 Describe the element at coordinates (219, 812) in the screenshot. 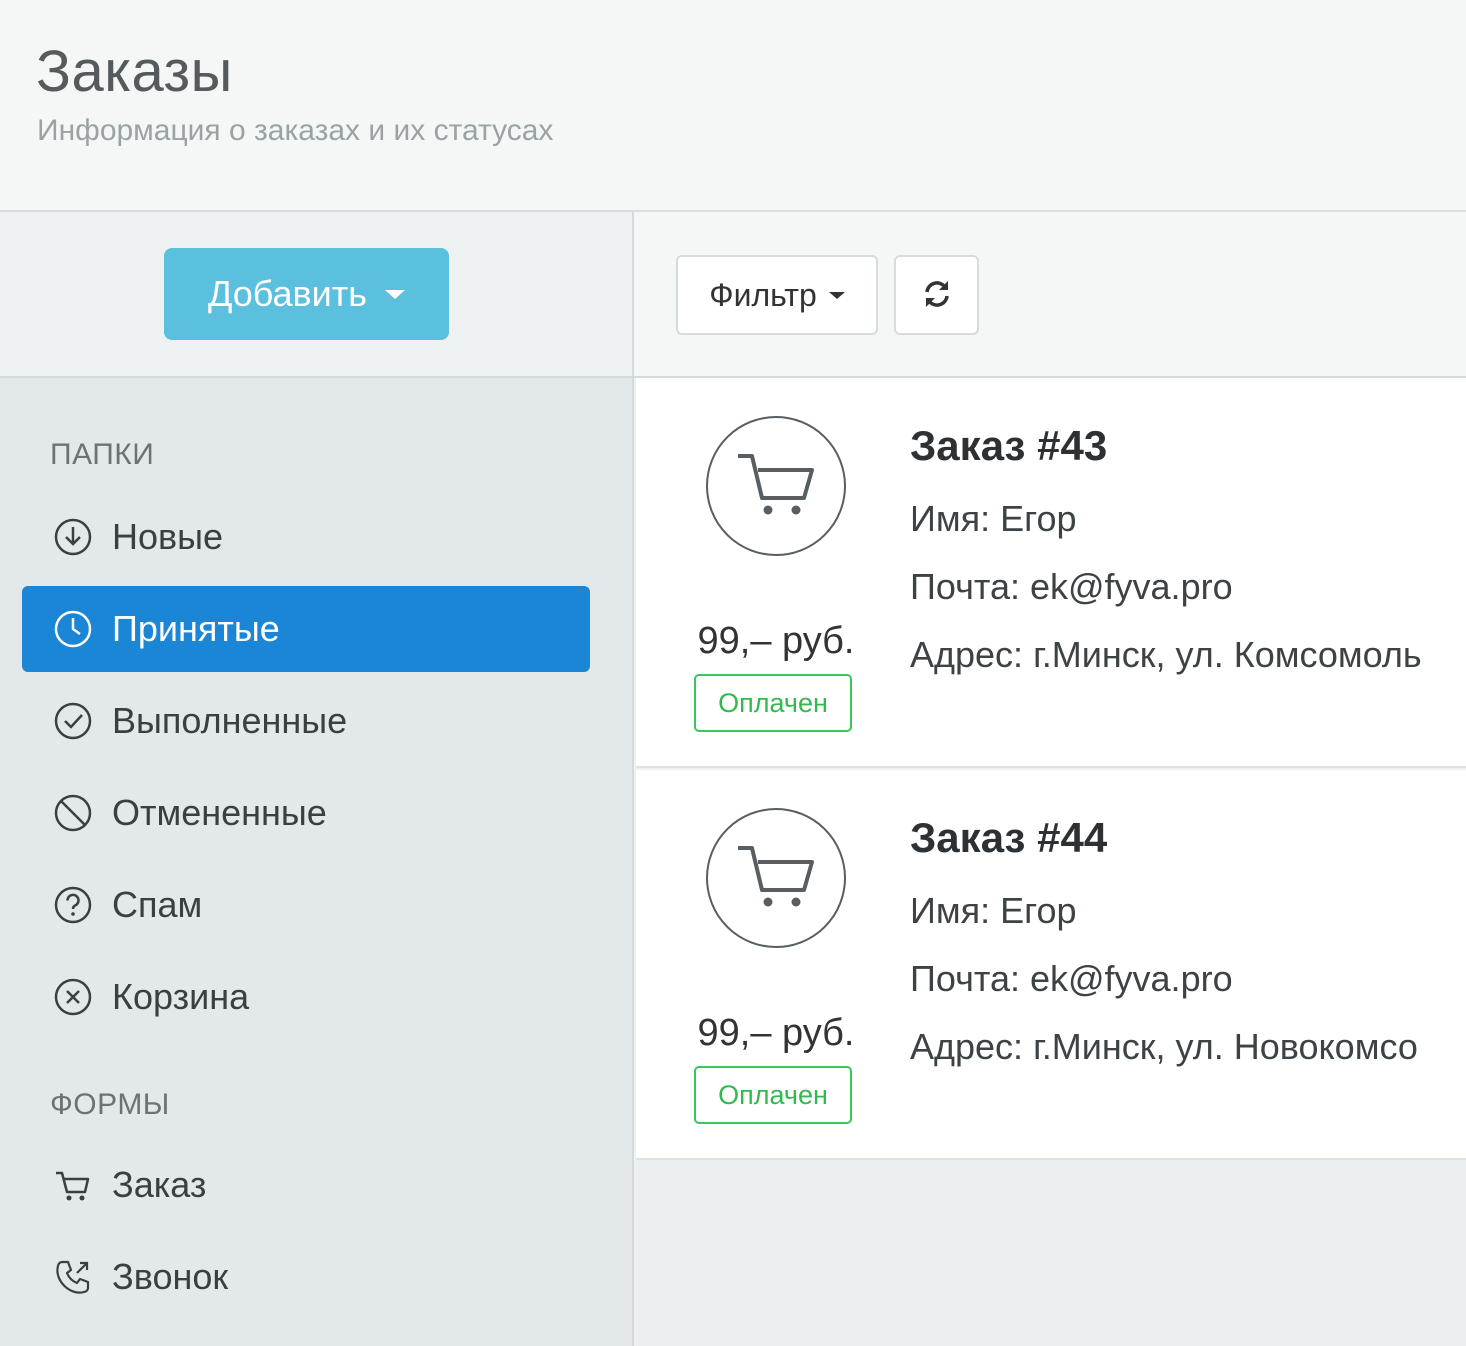

I see `sidebar-item-label: Отмененные` at that location.